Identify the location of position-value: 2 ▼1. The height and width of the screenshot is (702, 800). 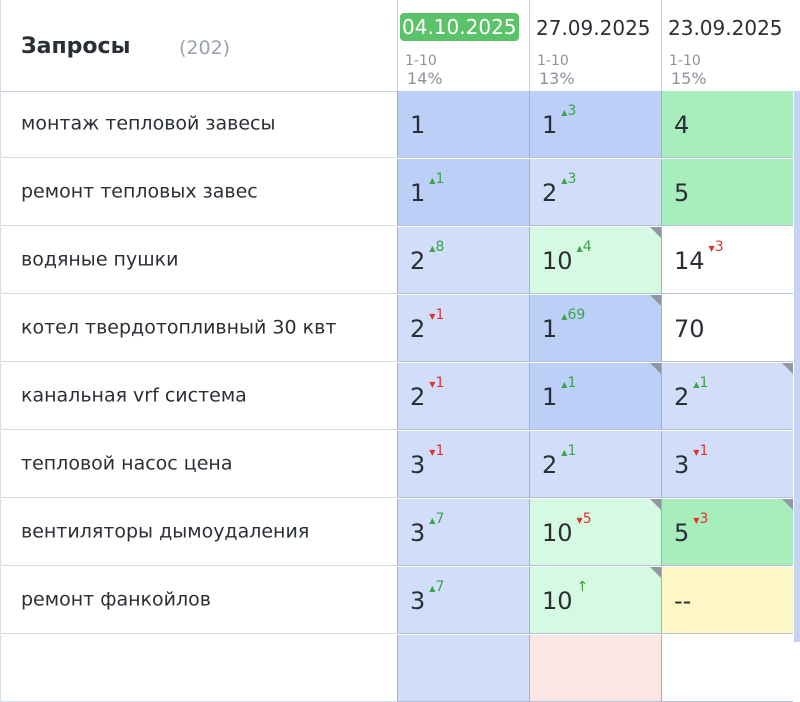
(427, 393).